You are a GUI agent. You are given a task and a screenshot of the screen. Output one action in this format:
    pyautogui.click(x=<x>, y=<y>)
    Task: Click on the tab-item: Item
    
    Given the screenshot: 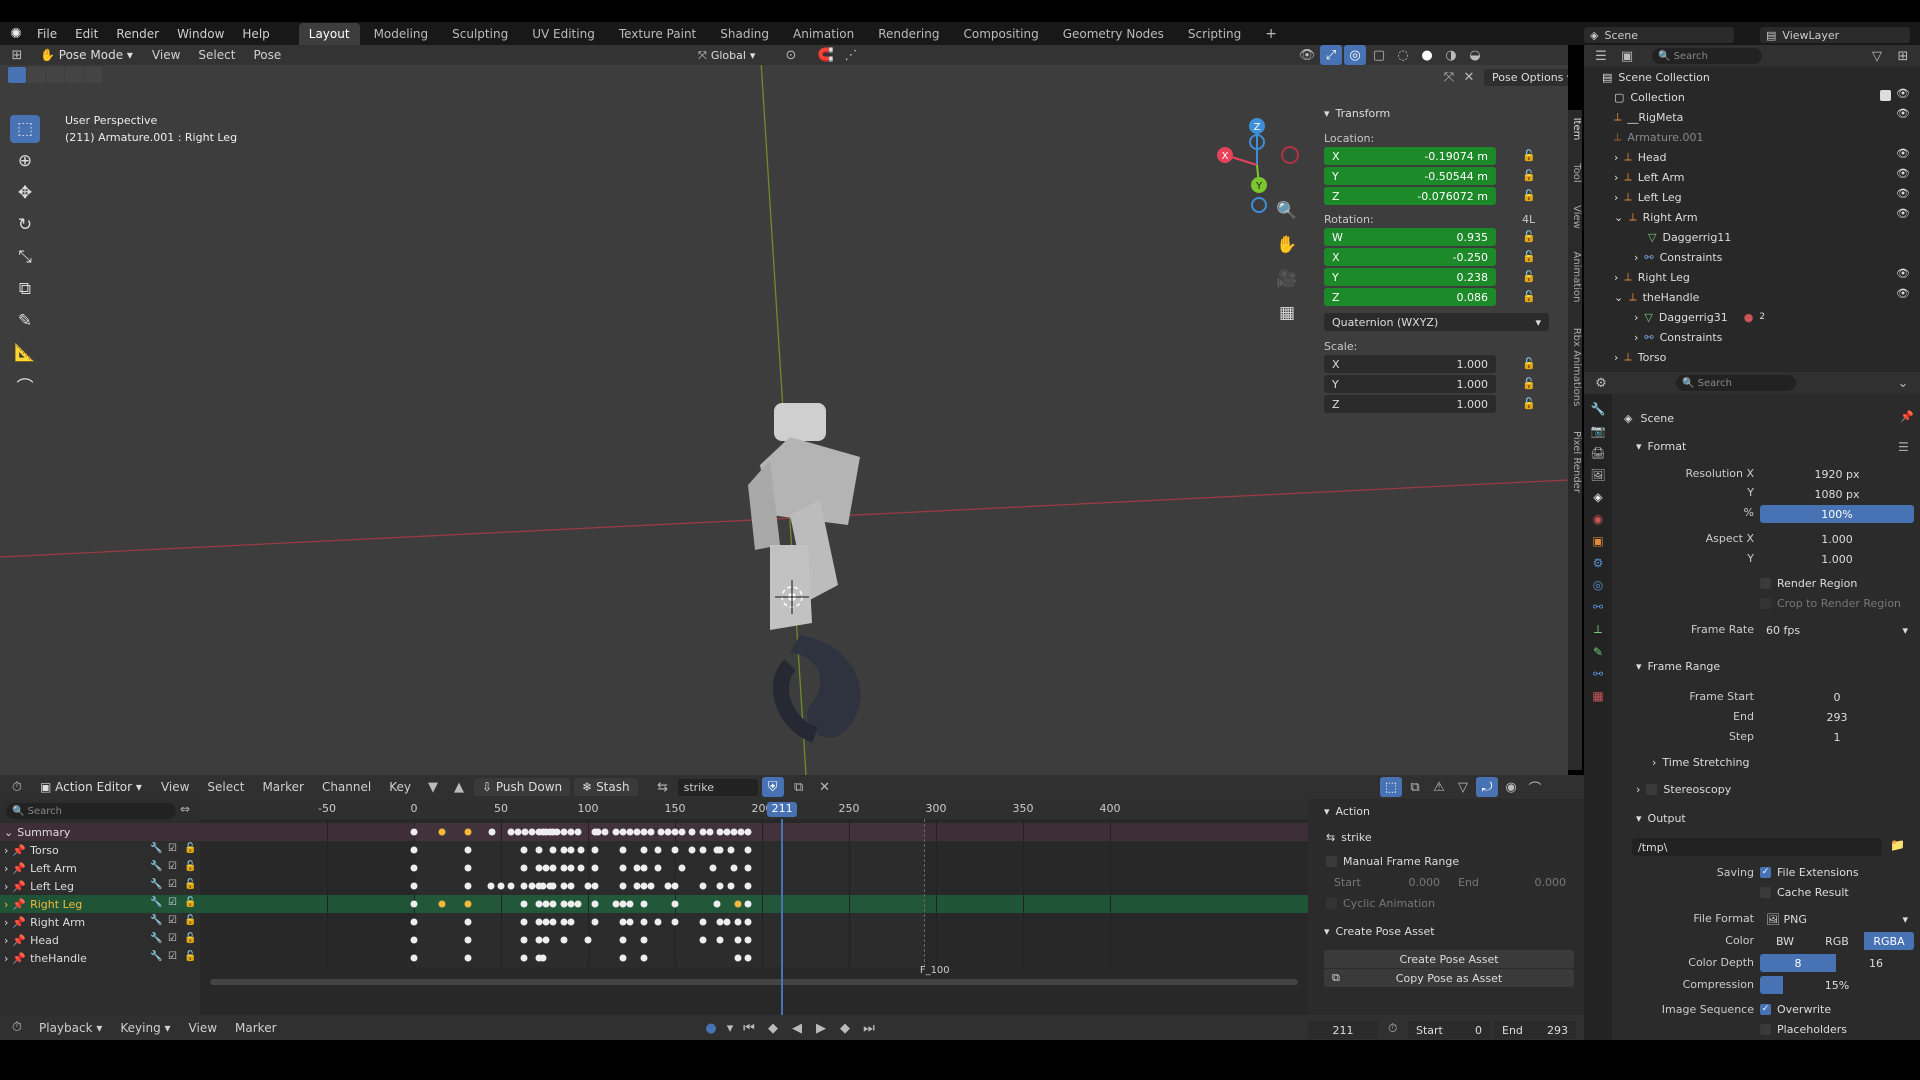 What is the action you would take?
    pyautogui.click(x=1575, y=129)
    